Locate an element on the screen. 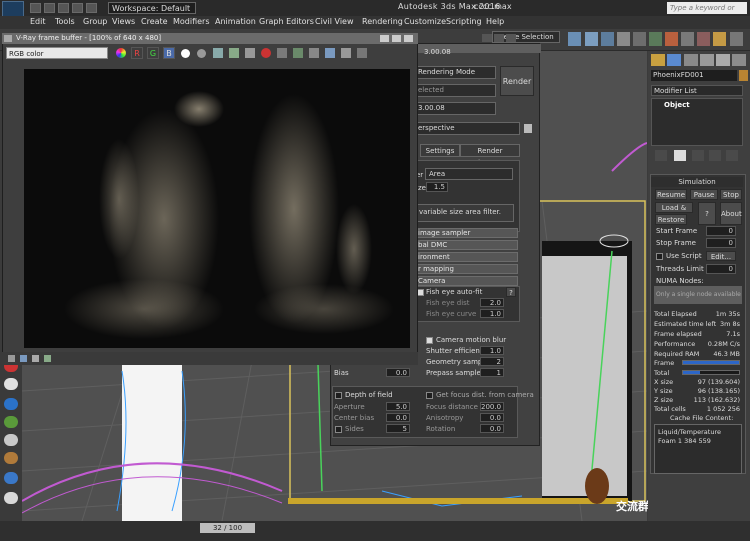 Image resolution: width=750 pixels, height=541 pixels. load-start-button: Load & Start is located at coordinates (674, 212).